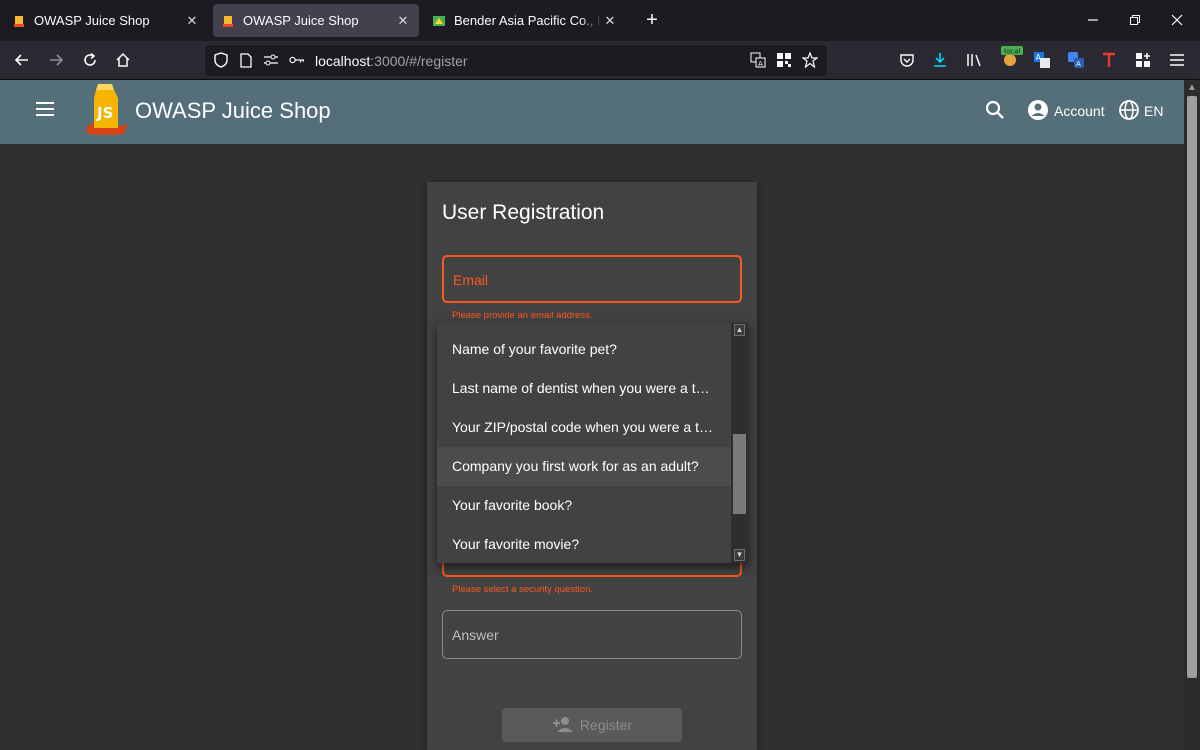  I want to click on url-bar: localhost:3000/#/register A, so click(516, 60).